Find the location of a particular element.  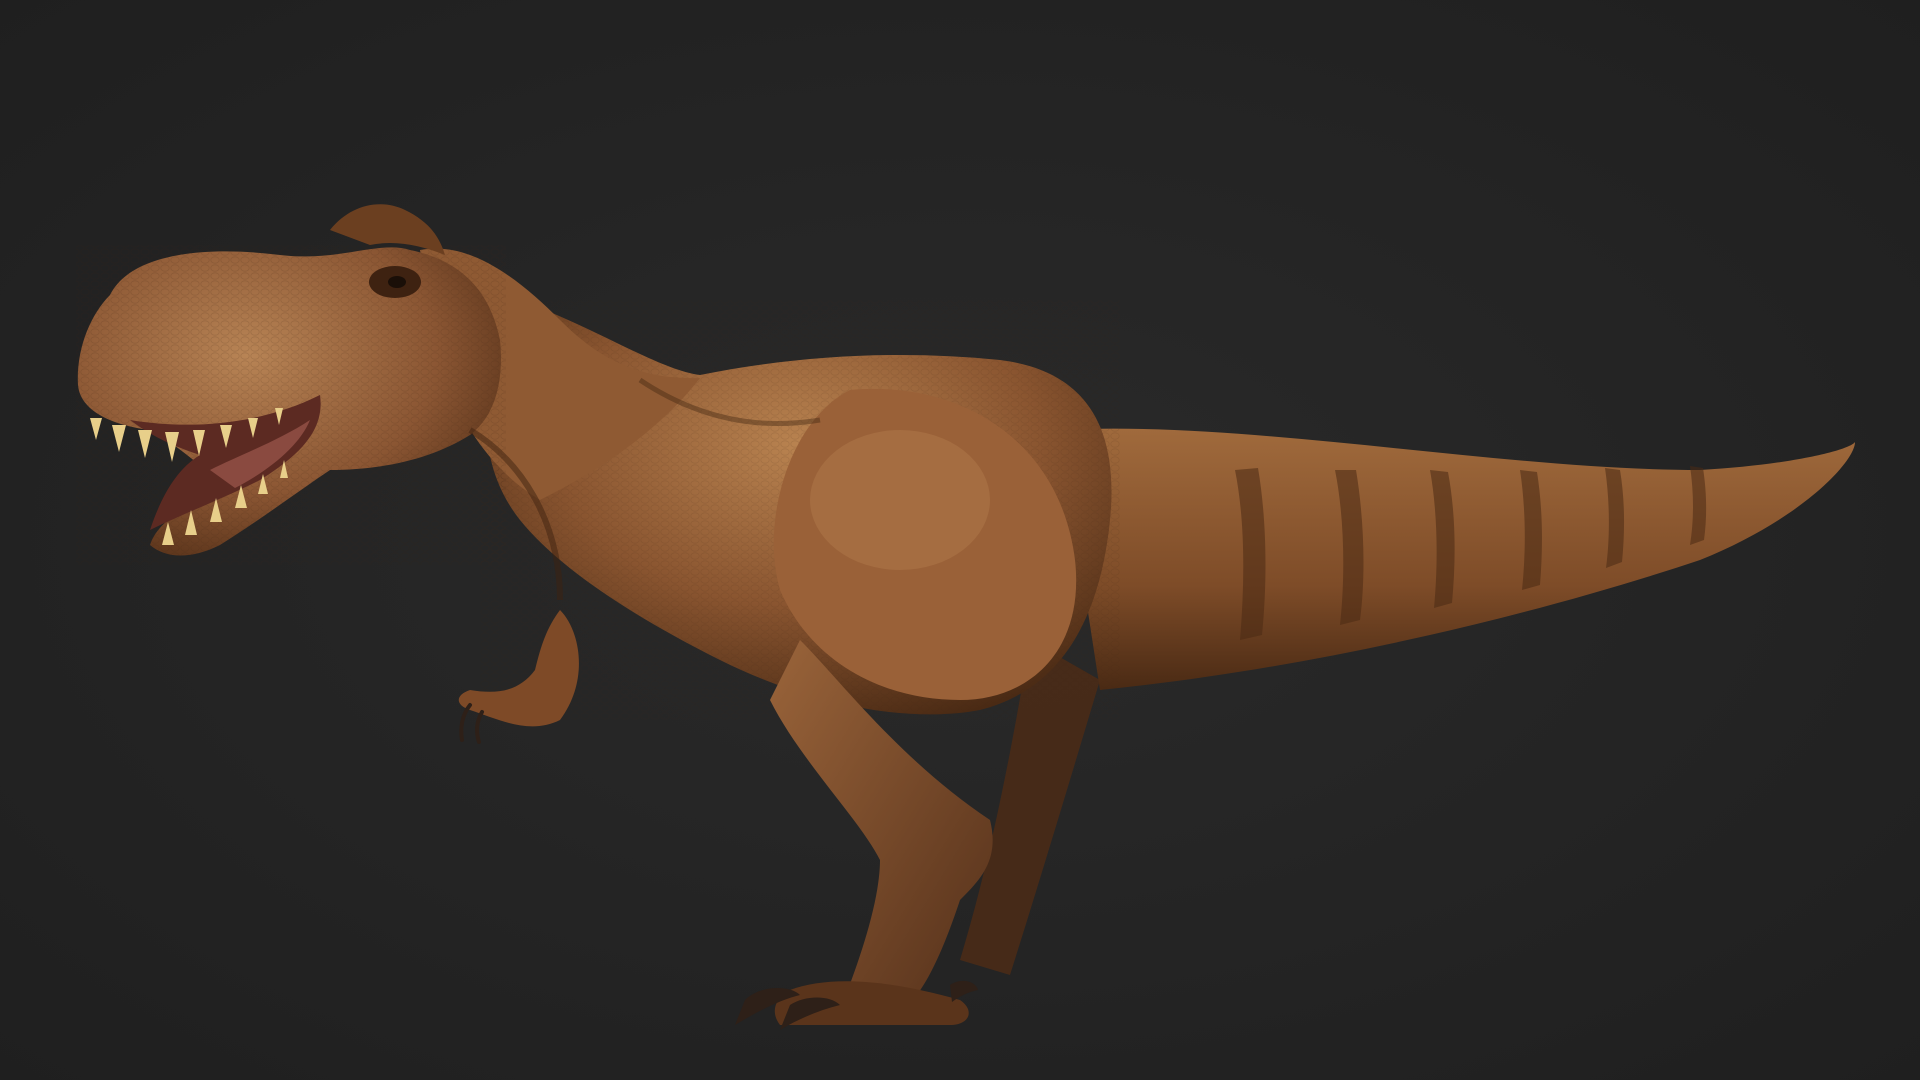

tail is located at coordinates (1457, 559).